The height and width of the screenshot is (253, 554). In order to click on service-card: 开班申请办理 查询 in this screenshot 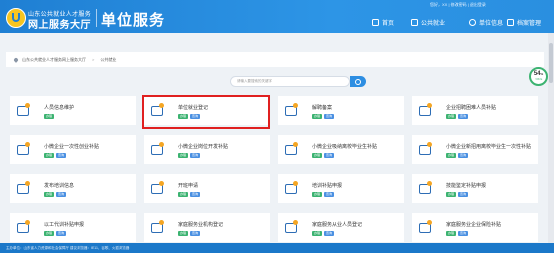, I will do `click(207, 188)`.